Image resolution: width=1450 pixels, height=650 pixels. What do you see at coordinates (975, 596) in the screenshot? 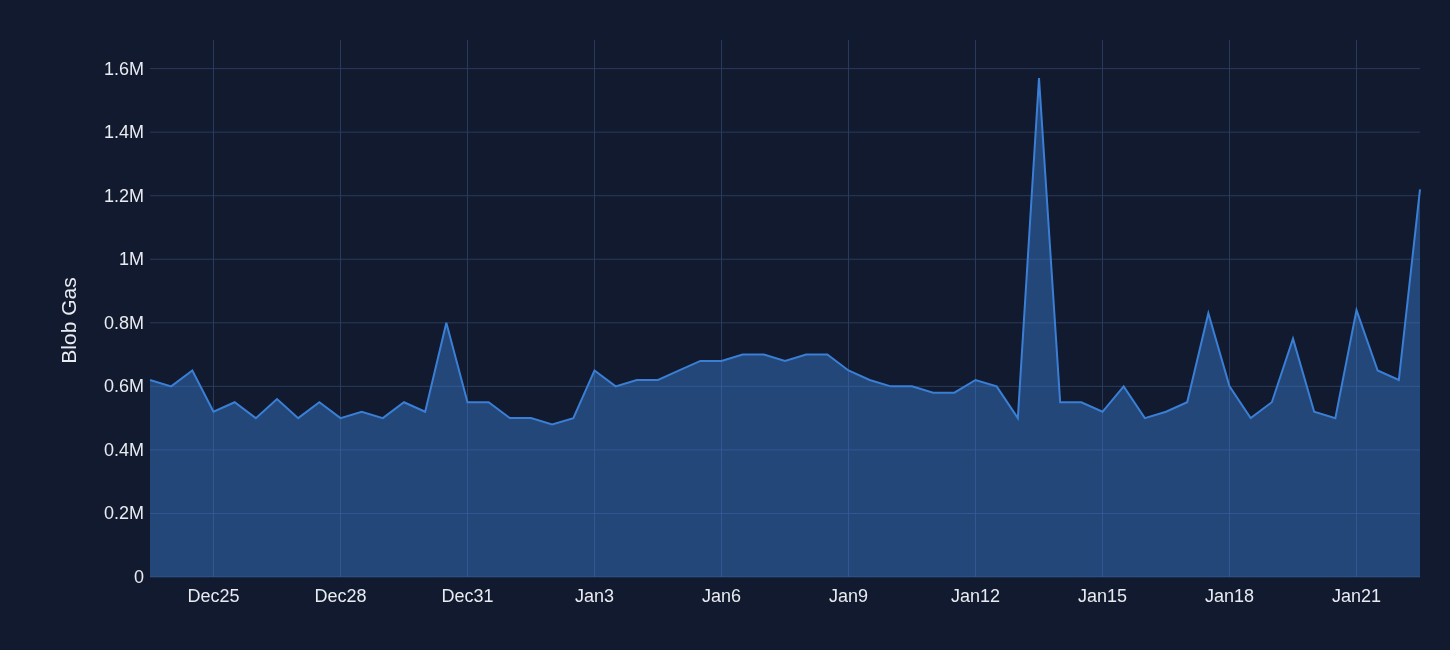
I see `x-tick-label: Jan12` at bounding box center [975, 596].